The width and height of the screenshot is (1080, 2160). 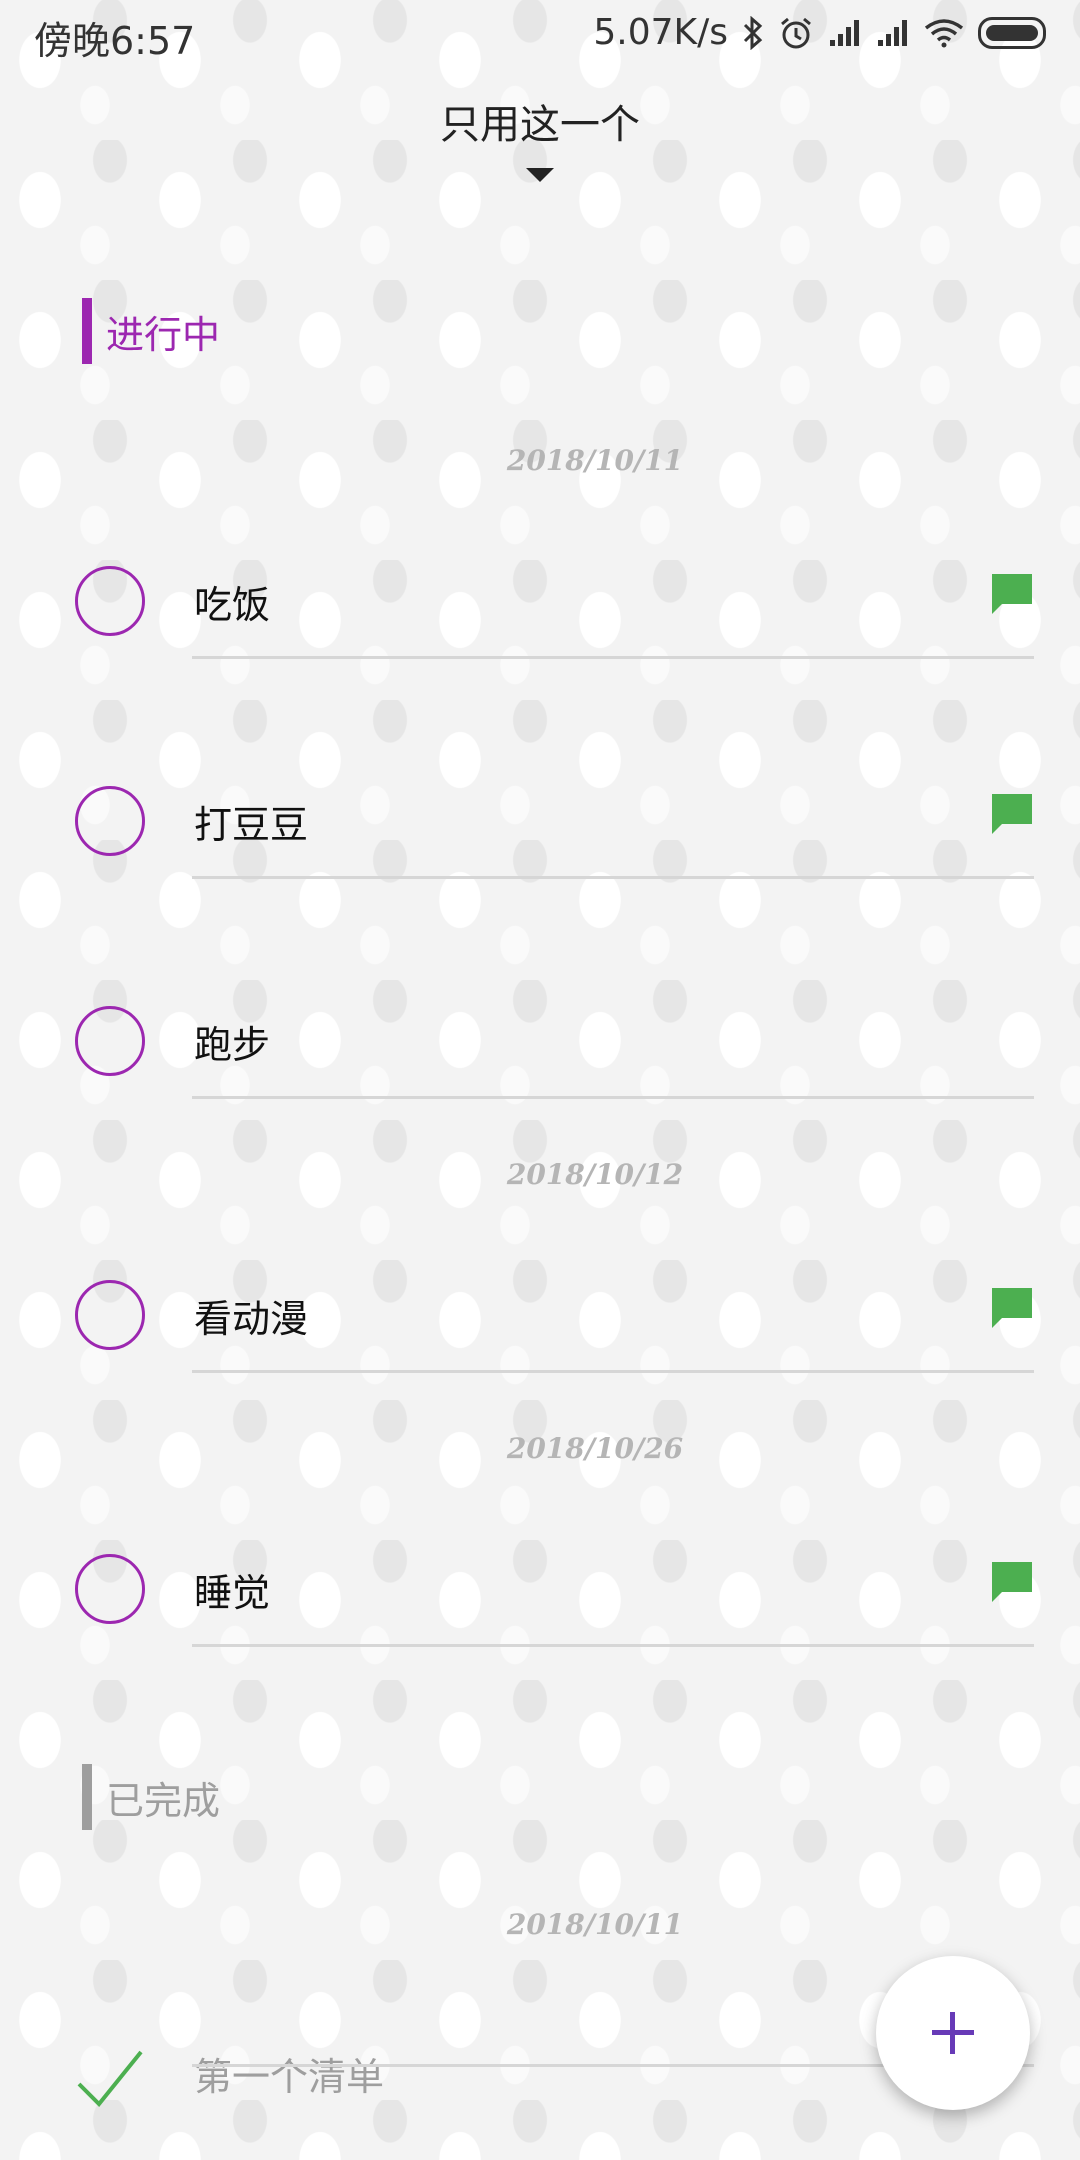 What do you see at coordinates (115, 41) in the screenshot?
I see `status-time: 傍晚6:57` at bounding box center [115, 41].